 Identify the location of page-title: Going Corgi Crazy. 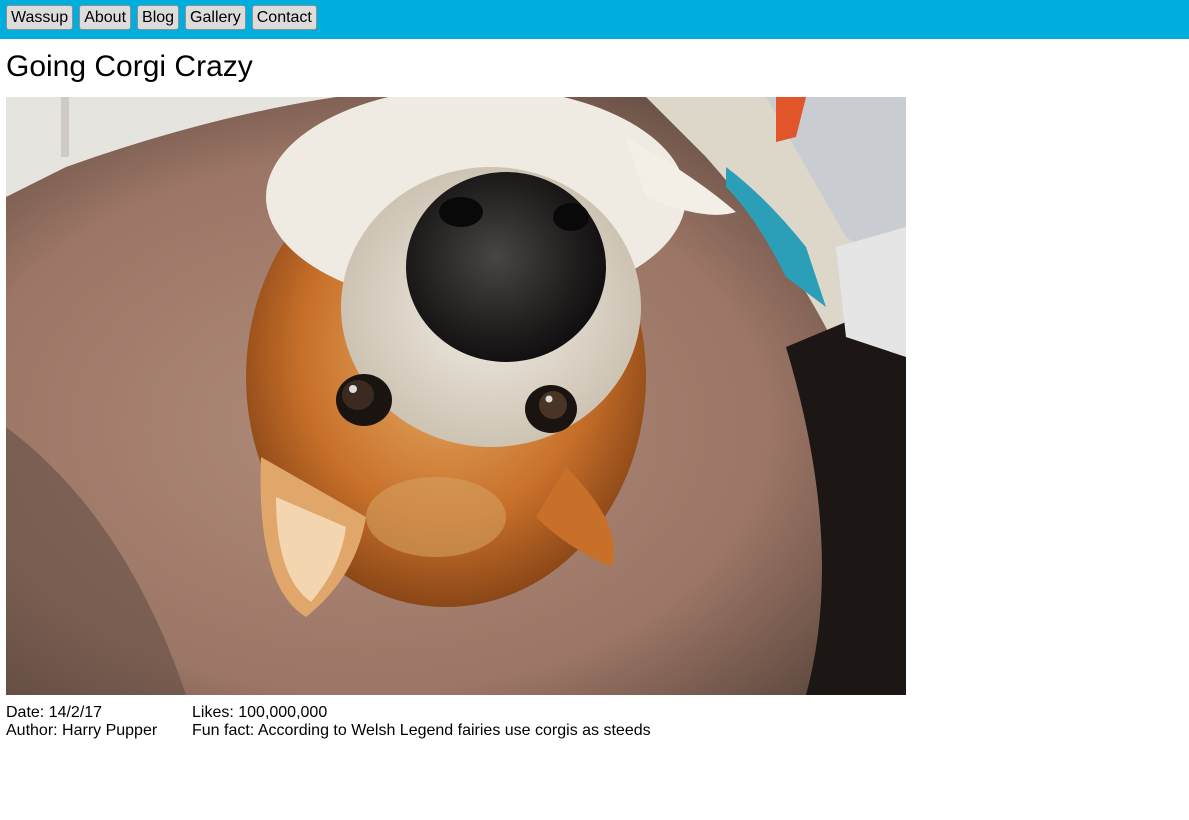
(129, 66).